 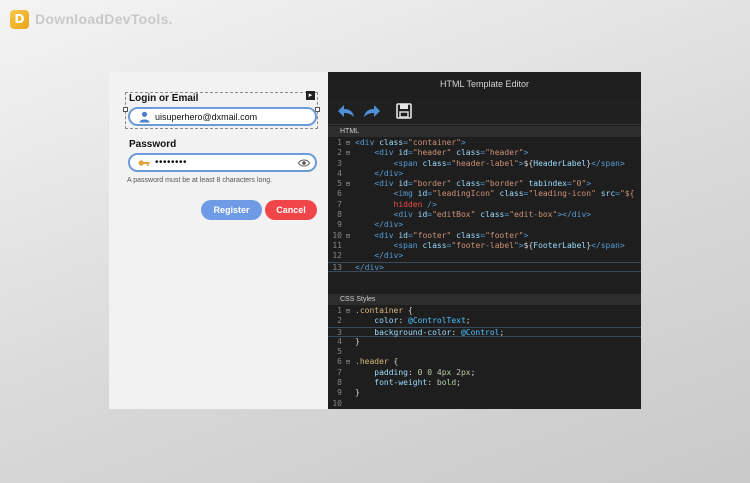 What do you see at coordinates (440, 153) in the screenshot?
I see `code-text: <div id="header" class="header">` at bounding box center [440, 153].